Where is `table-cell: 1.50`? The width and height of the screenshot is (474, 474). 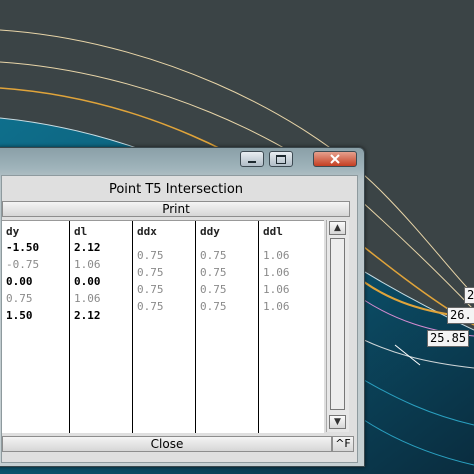
table-cell: 1.50 is located at coordinates (19, 315).